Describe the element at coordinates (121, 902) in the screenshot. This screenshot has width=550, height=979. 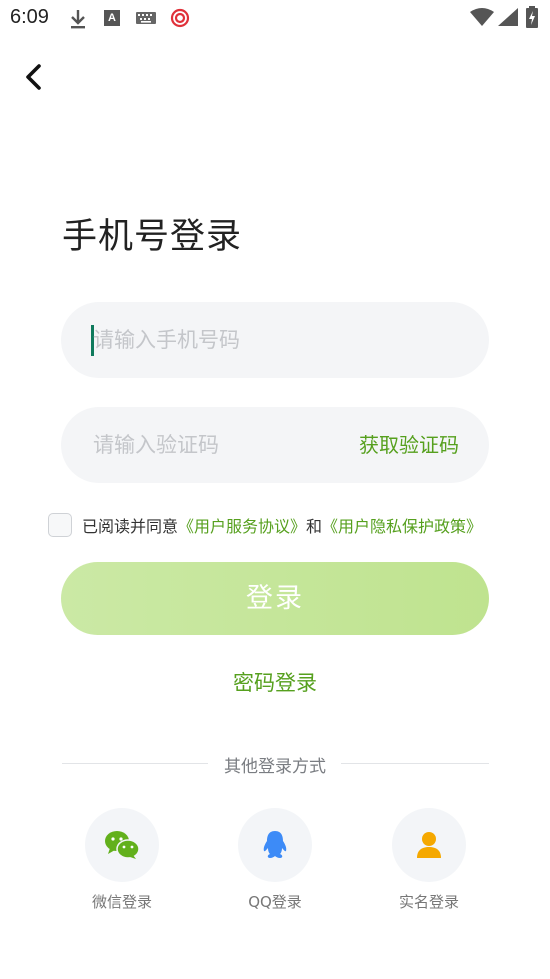
I see `wechat-login-label: 微信登录` at that location.